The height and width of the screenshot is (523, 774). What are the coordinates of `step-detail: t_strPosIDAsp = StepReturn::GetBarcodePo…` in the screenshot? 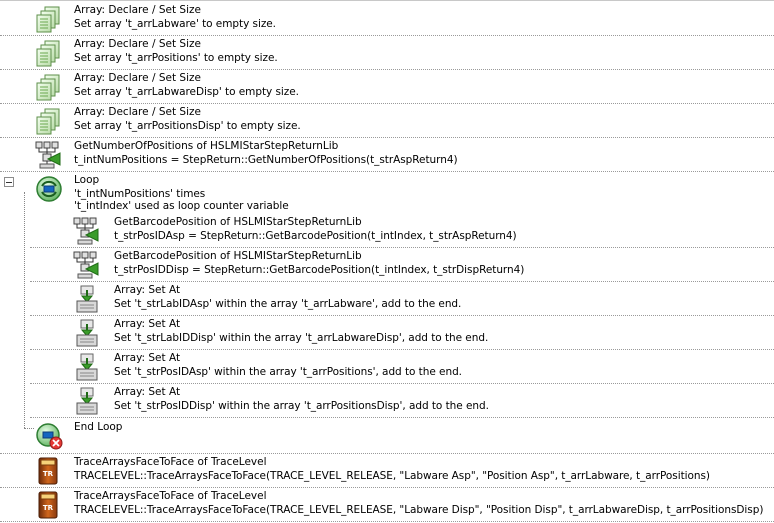 It's located at (315, 236).